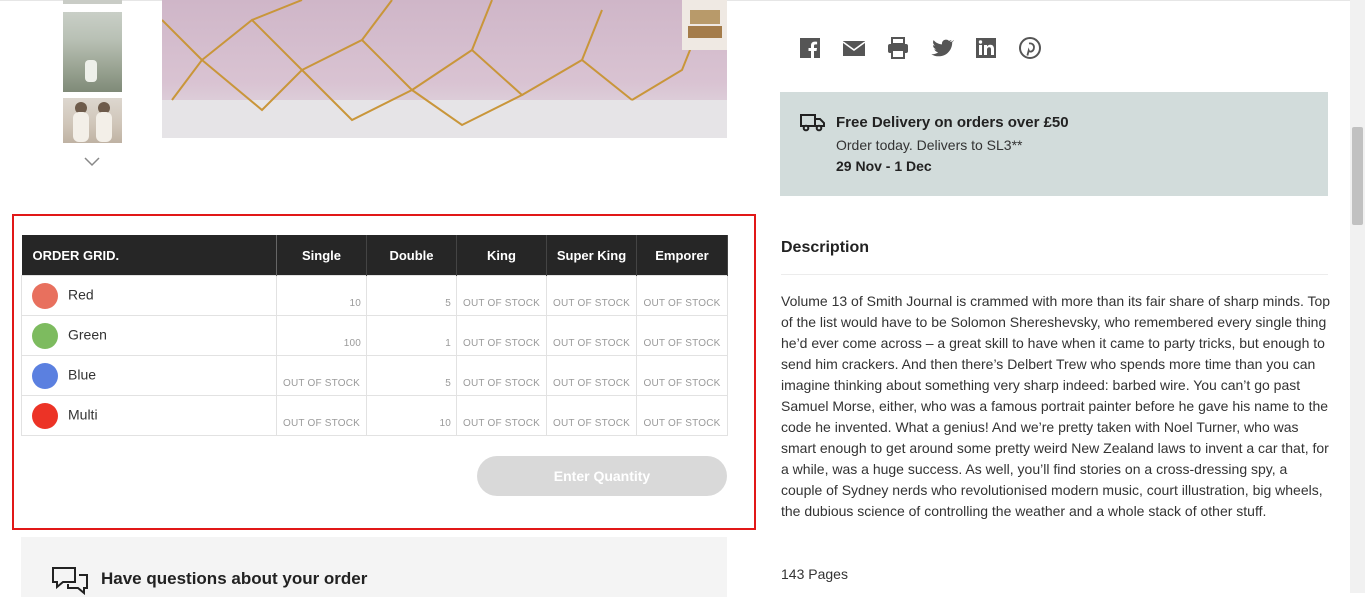 This screenshot has width=1365, height=597. What do you see at coordinates (812, 123) in the screenshot?
I see `delivery-truck-icon` at bounding box center [812, 123].